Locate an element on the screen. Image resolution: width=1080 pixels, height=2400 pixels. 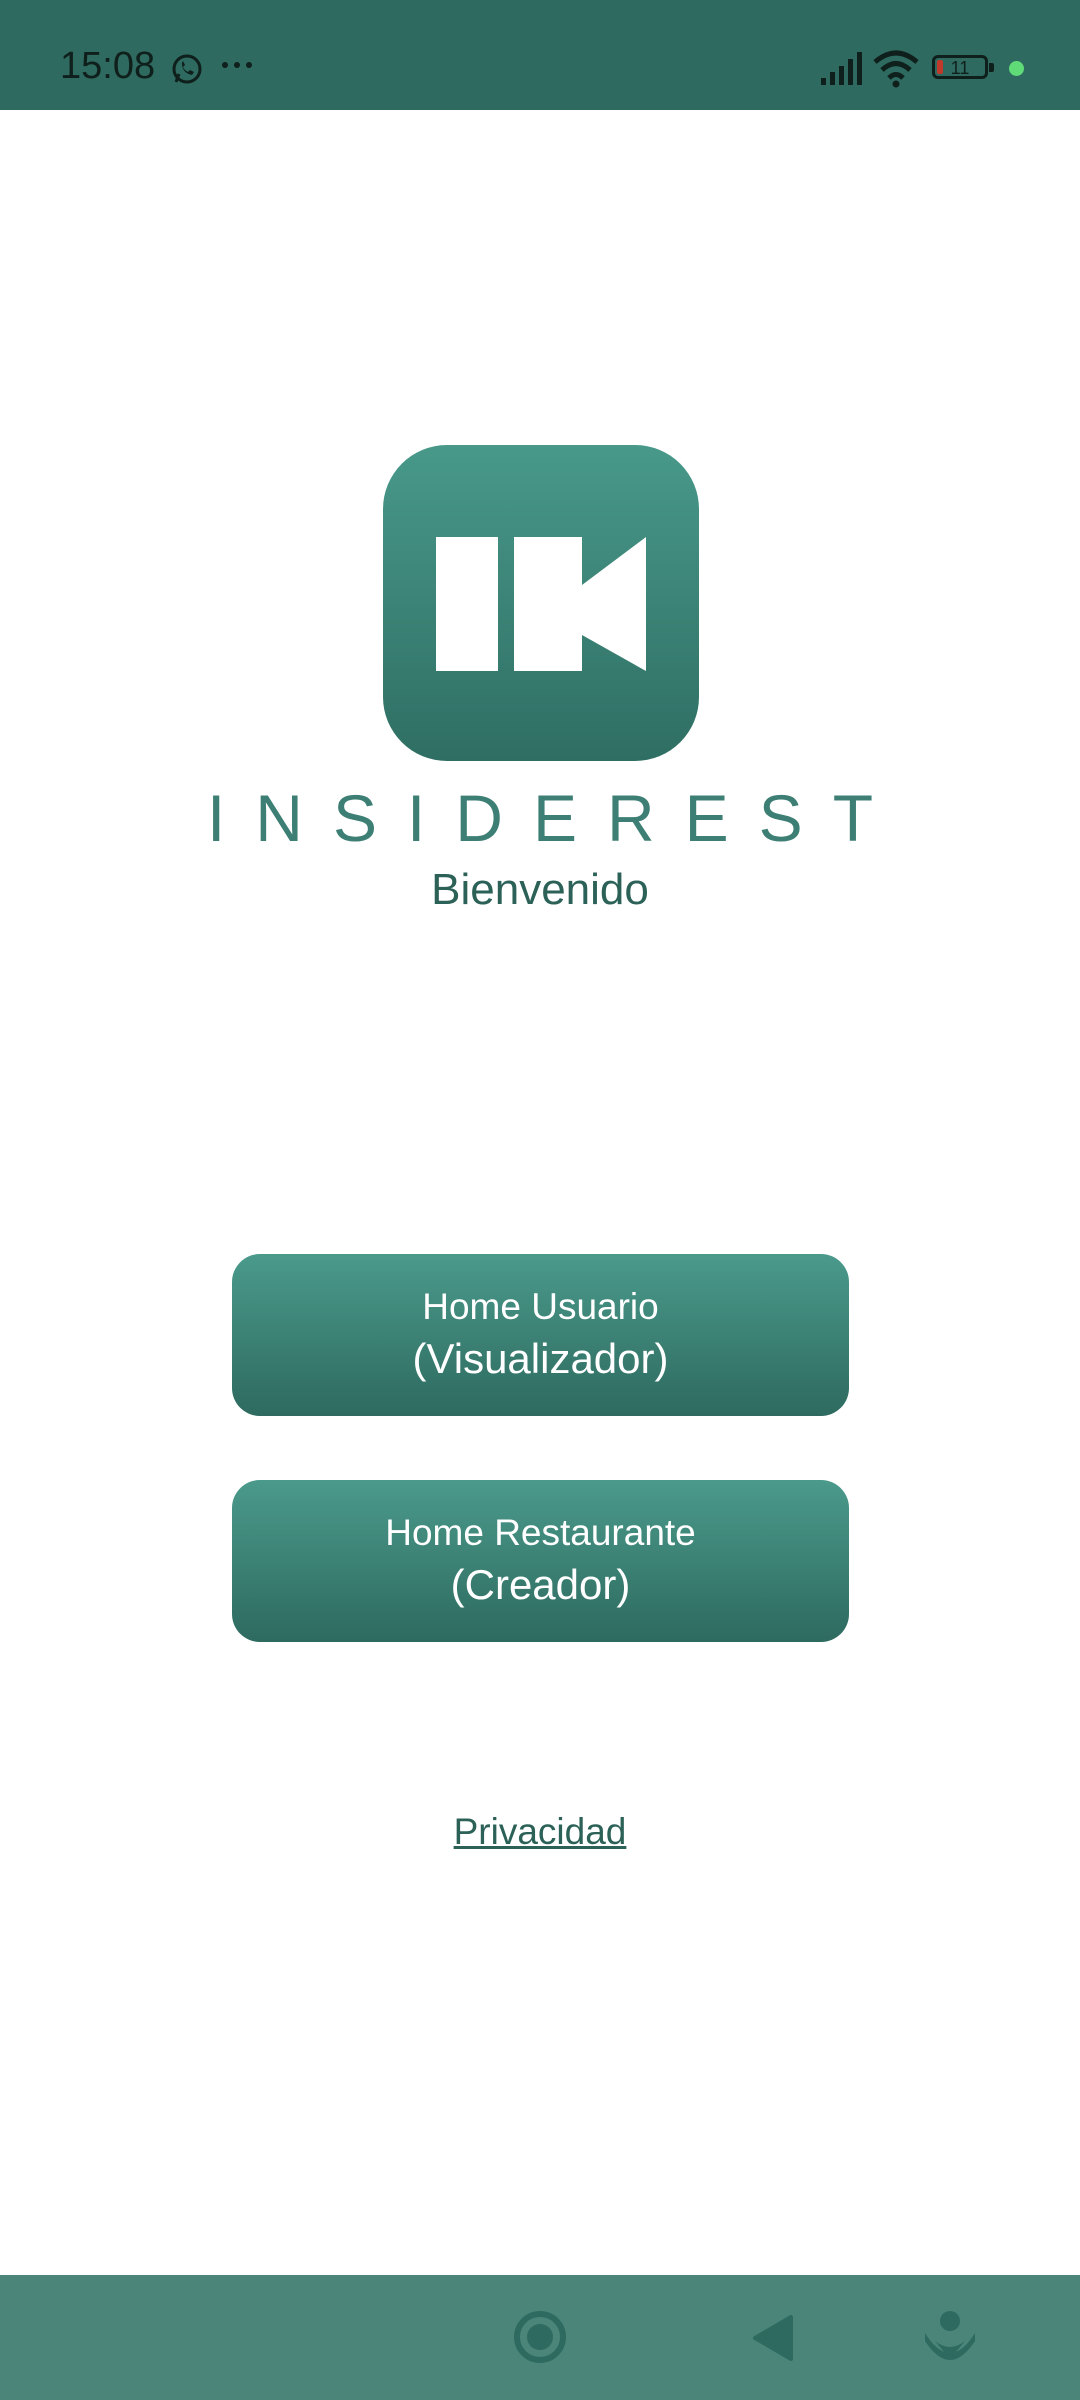
button-sublabel: (Visualizador) is located at coordinates (540, 1358).